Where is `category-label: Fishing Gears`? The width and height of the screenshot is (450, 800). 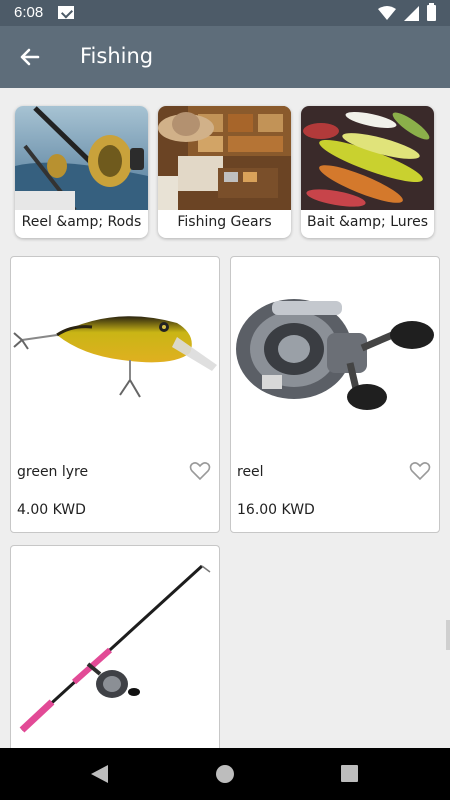
category-label: Fishing Gears is located at coordinates (224, 222).